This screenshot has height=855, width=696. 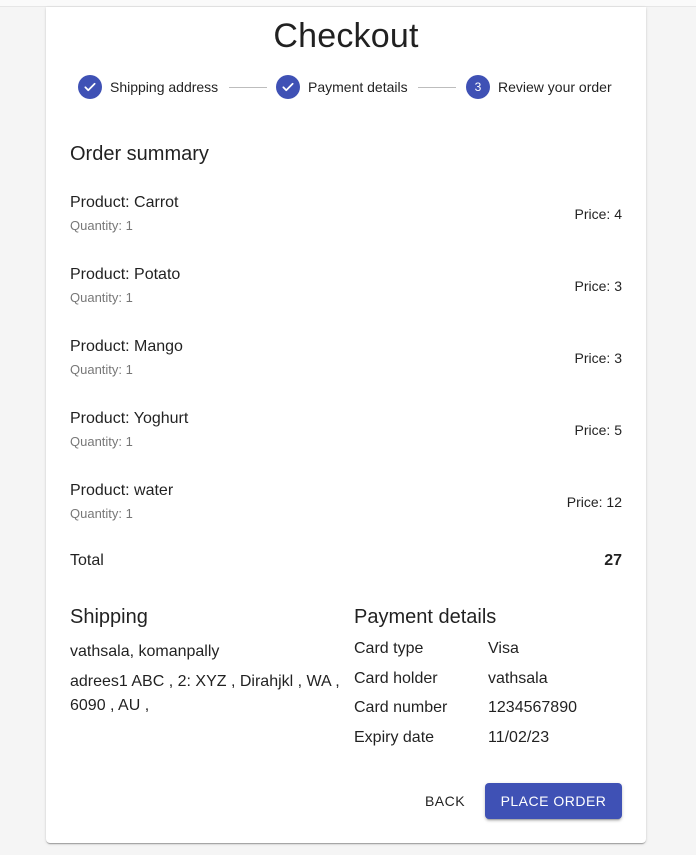 I want to click on product-price: Price: 12, so click(x=594, y=502).